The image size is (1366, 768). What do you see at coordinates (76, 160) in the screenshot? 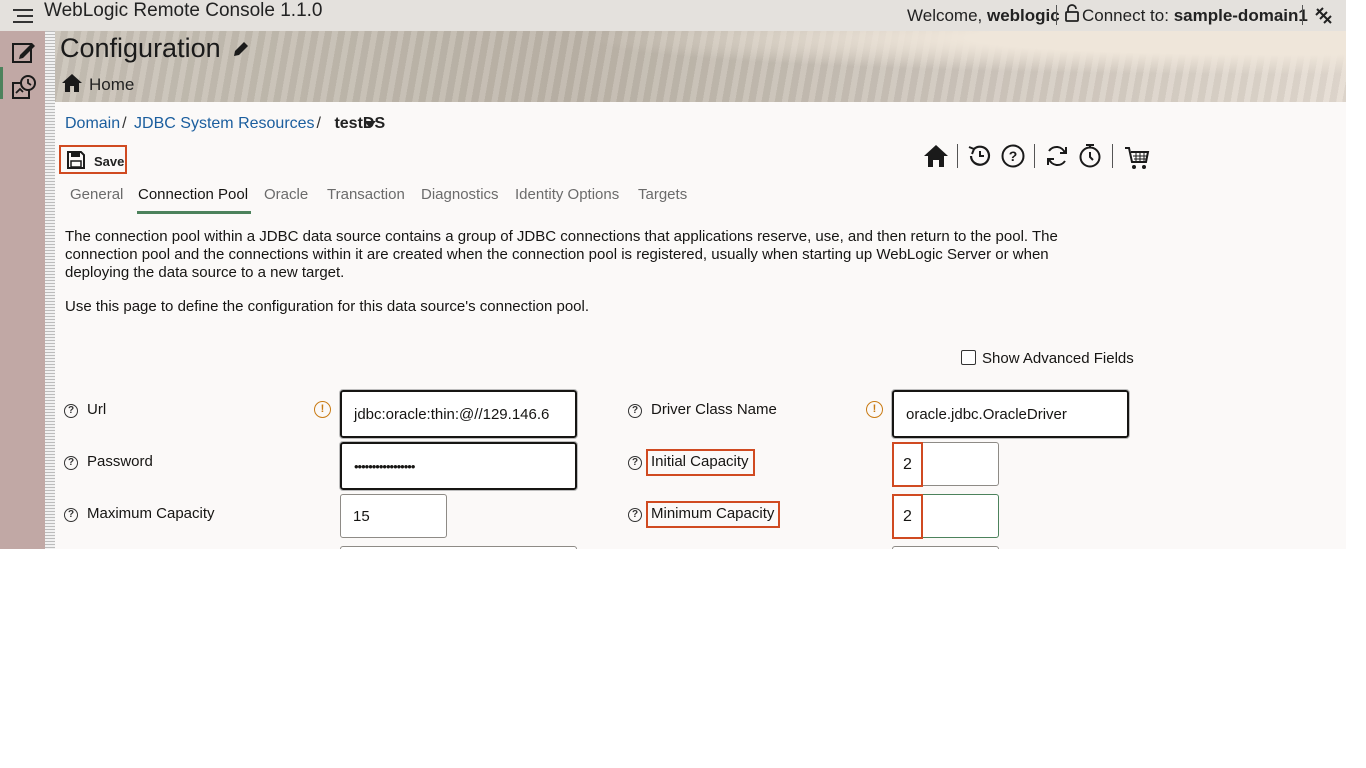
I see `save-icon` at bounding box center [76, 160].